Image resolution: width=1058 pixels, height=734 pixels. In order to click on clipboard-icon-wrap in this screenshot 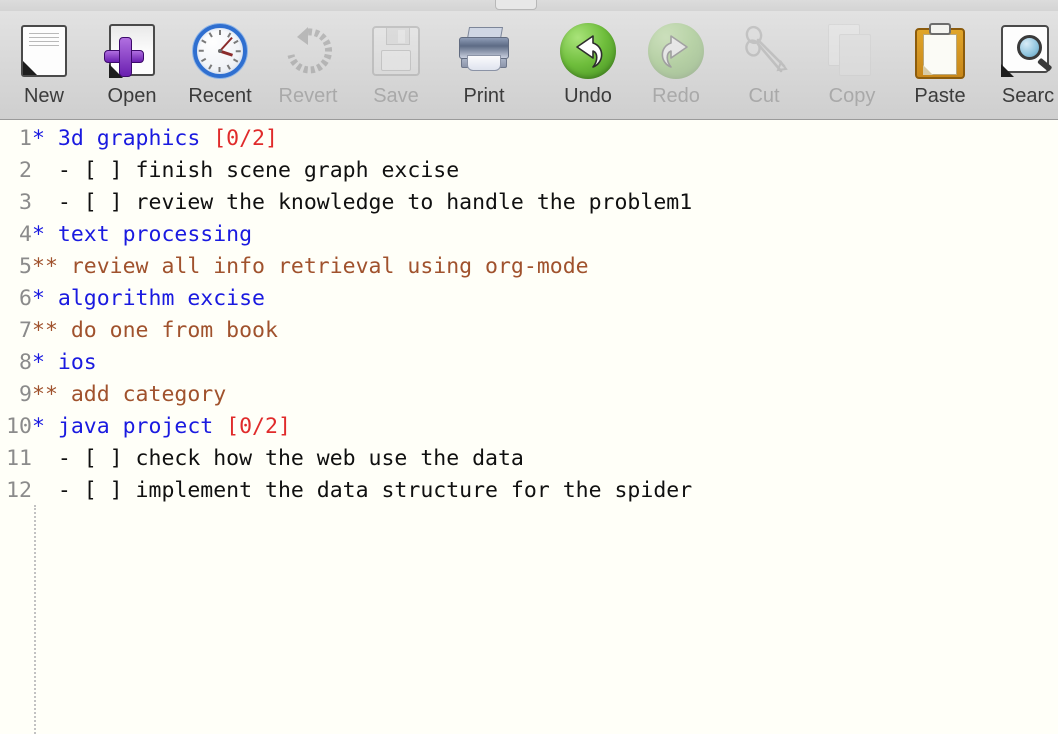, I will do `click(940, 51)`.